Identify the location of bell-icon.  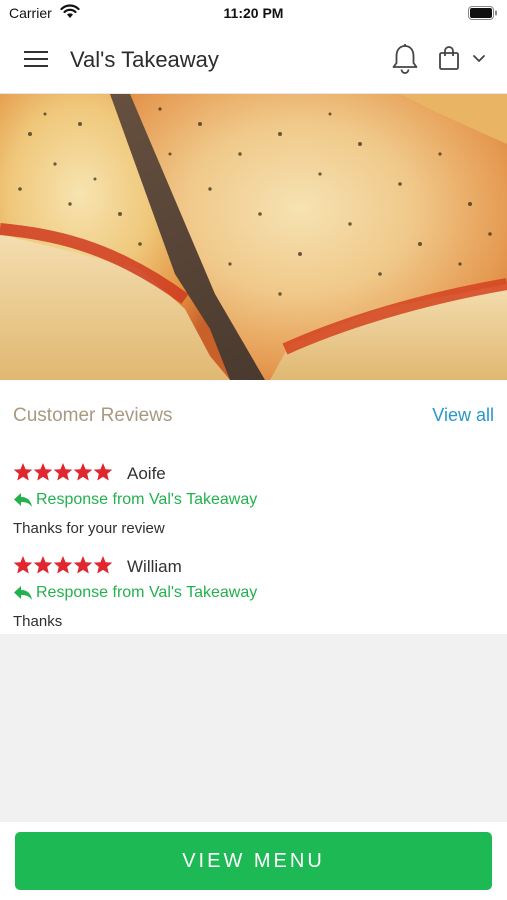
(405, 59).